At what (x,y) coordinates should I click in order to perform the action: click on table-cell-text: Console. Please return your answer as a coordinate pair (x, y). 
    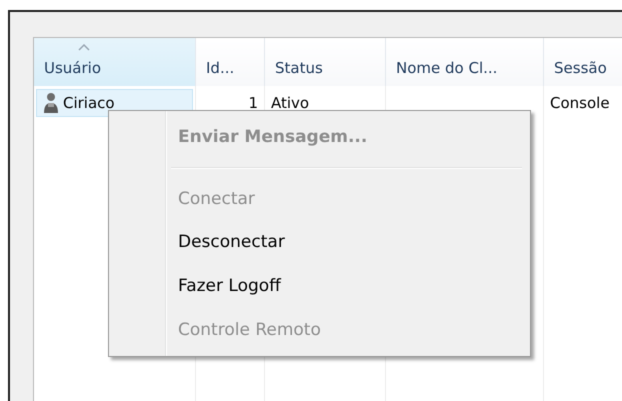
    Looking at the image, I should click on (580, 103).